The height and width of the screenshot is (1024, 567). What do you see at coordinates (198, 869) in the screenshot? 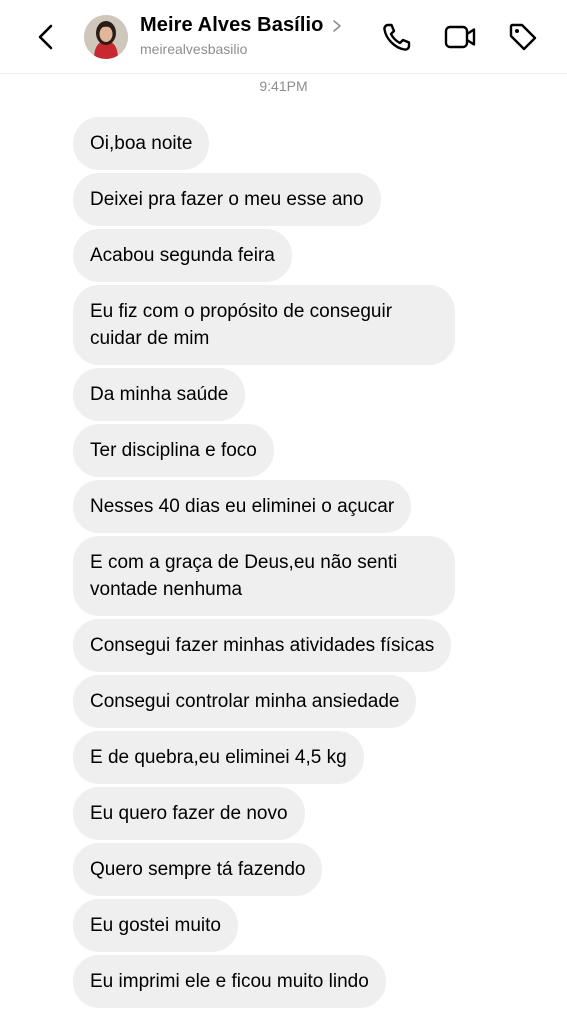
I see `message-bubble: Quero sempre tá fazendo` at bounding box center [198, 869].